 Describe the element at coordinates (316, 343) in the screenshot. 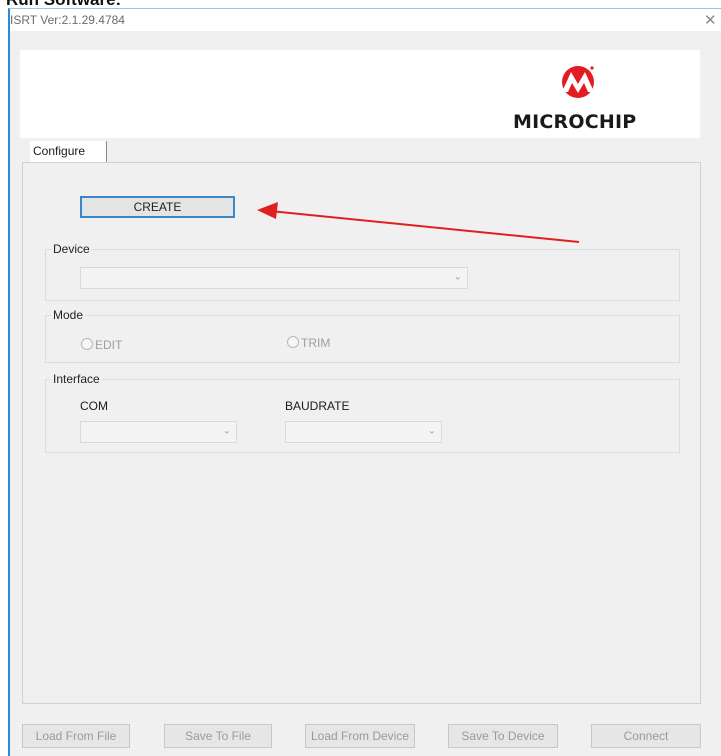

I see `radio-trim-label: TRIM` at that location.